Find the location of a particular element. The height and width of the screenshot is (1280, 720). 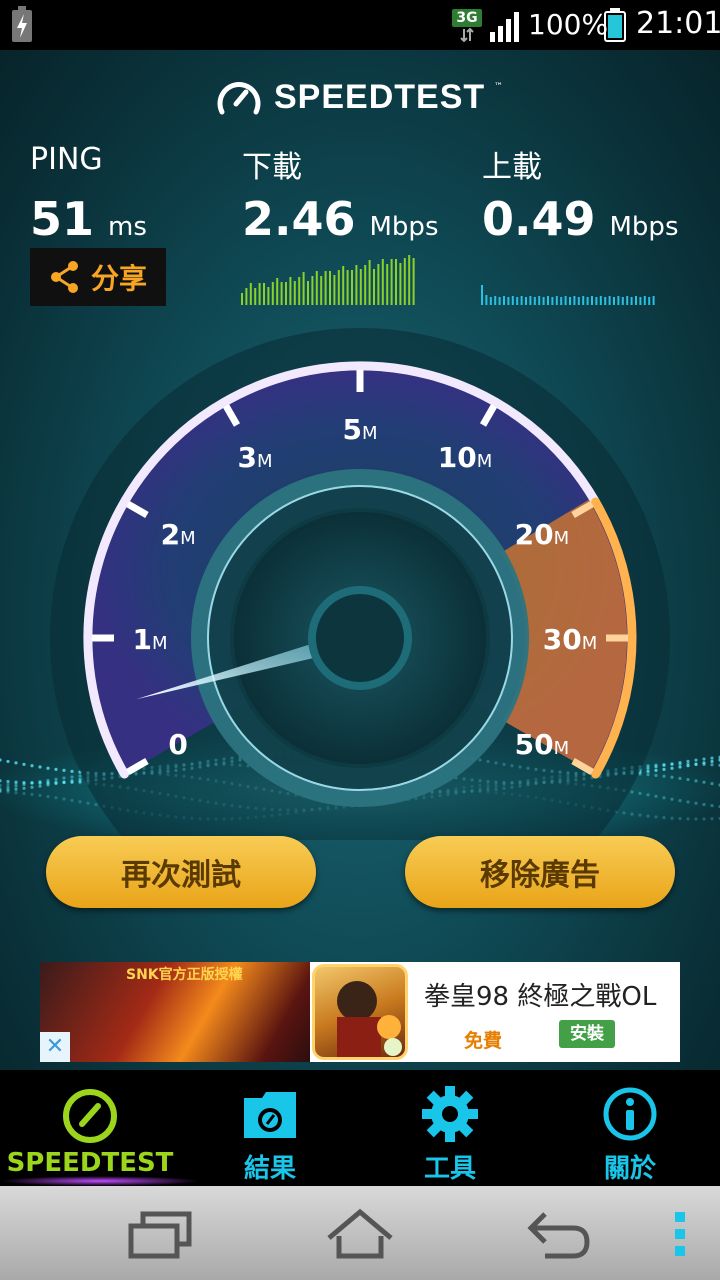

speedtest-logo: SPEEDTEST ™ is located at coordinates (360, 98).